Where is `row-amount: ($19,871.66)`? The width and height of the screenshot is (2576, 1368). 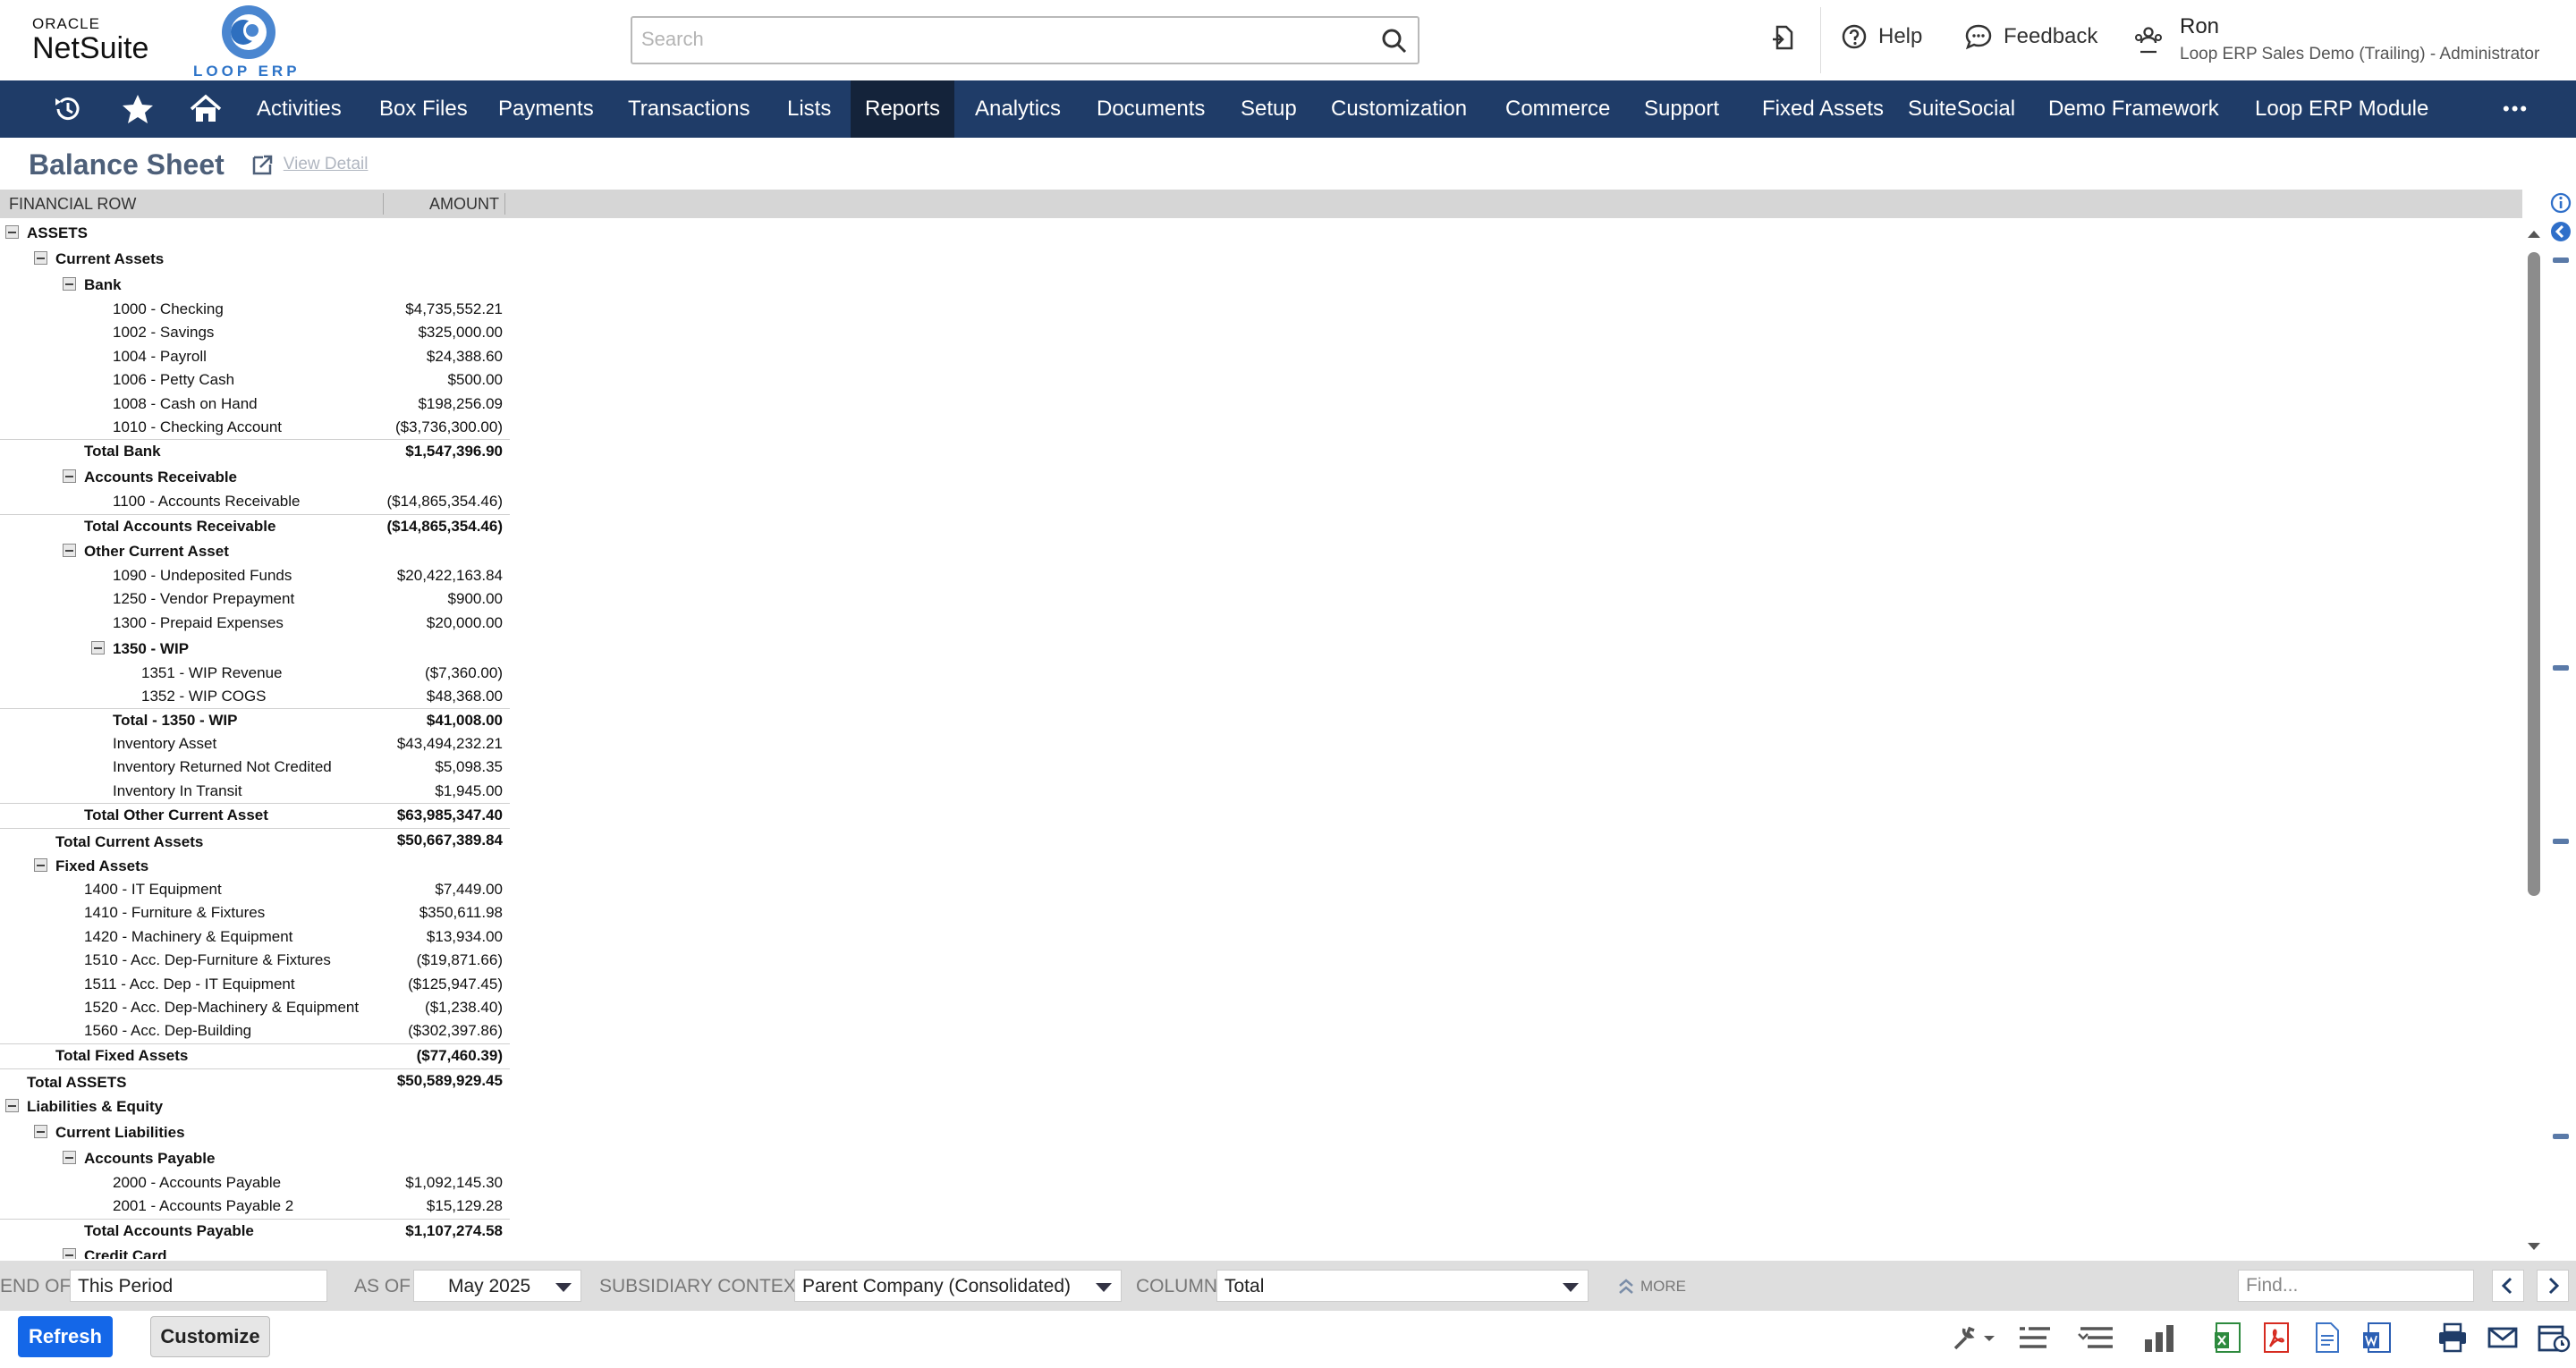 row-amount: ($19,871.66) is located at coordinates (460, 960).